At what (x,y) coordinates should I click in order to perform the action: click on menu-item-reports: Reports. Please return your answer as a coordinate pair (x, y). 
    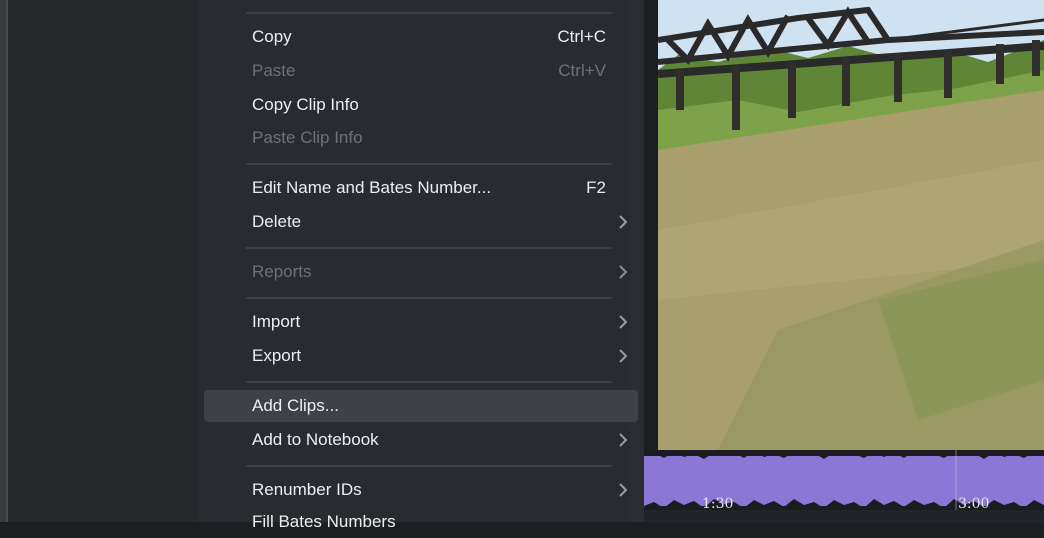
    Looking at the image, I should click on (421, 272).